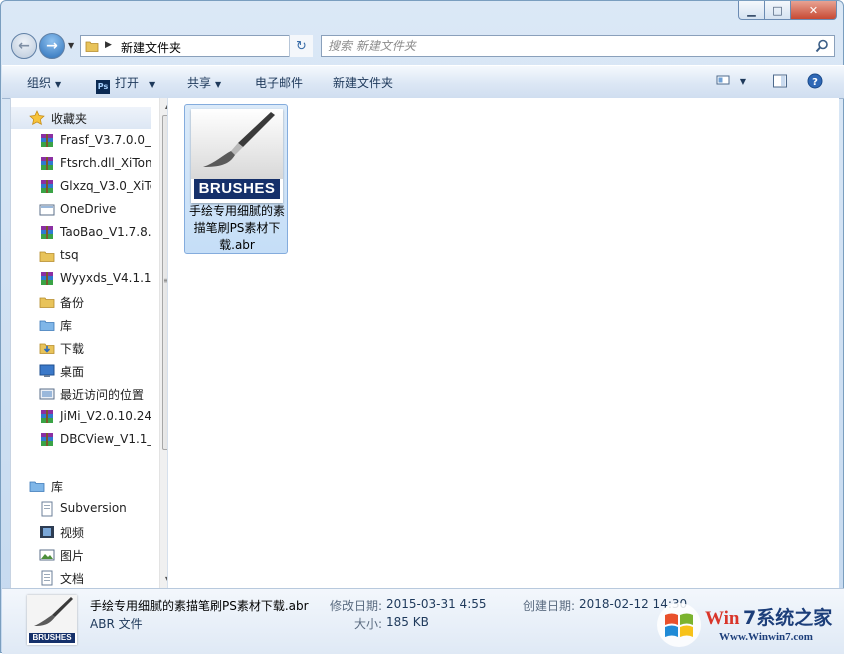 The height and width of the screenshot is (654, 844). Describe the element at coordinates (47, 348) in the screenshot. I see `downloads-icon` at that location.